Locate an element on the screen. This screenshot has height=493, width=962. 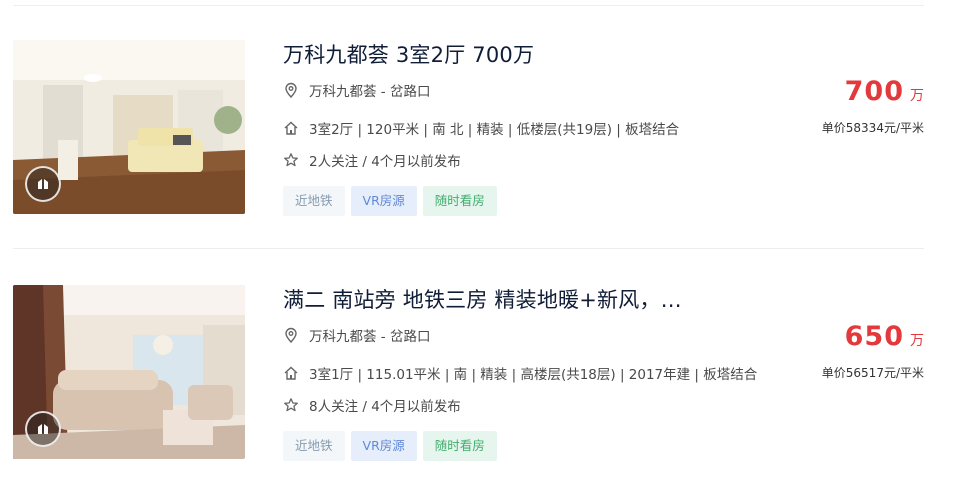
total-price-value: 700 is located at coordinates (874, 91).